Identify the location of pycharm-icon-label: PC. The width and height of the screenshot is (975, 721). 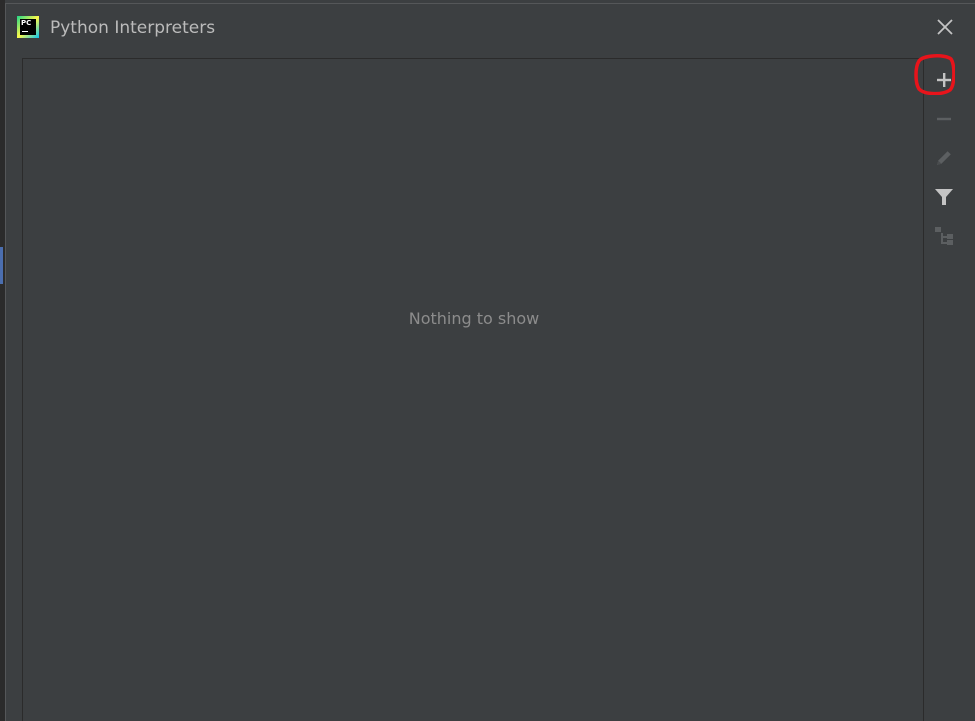
(28, 27).